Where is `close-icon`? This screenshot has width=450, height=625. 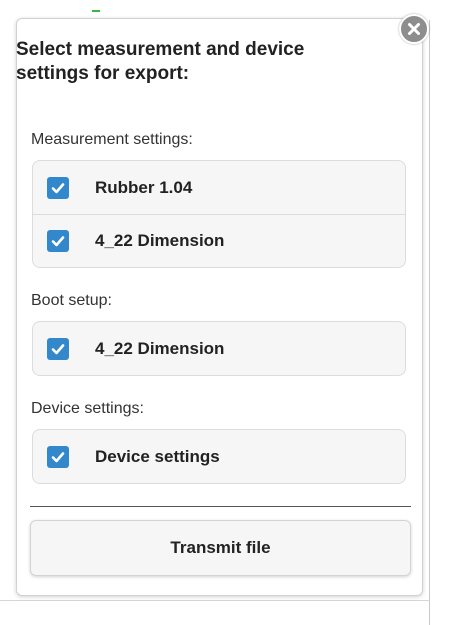 close-icon is located at coordinates (414, 29).